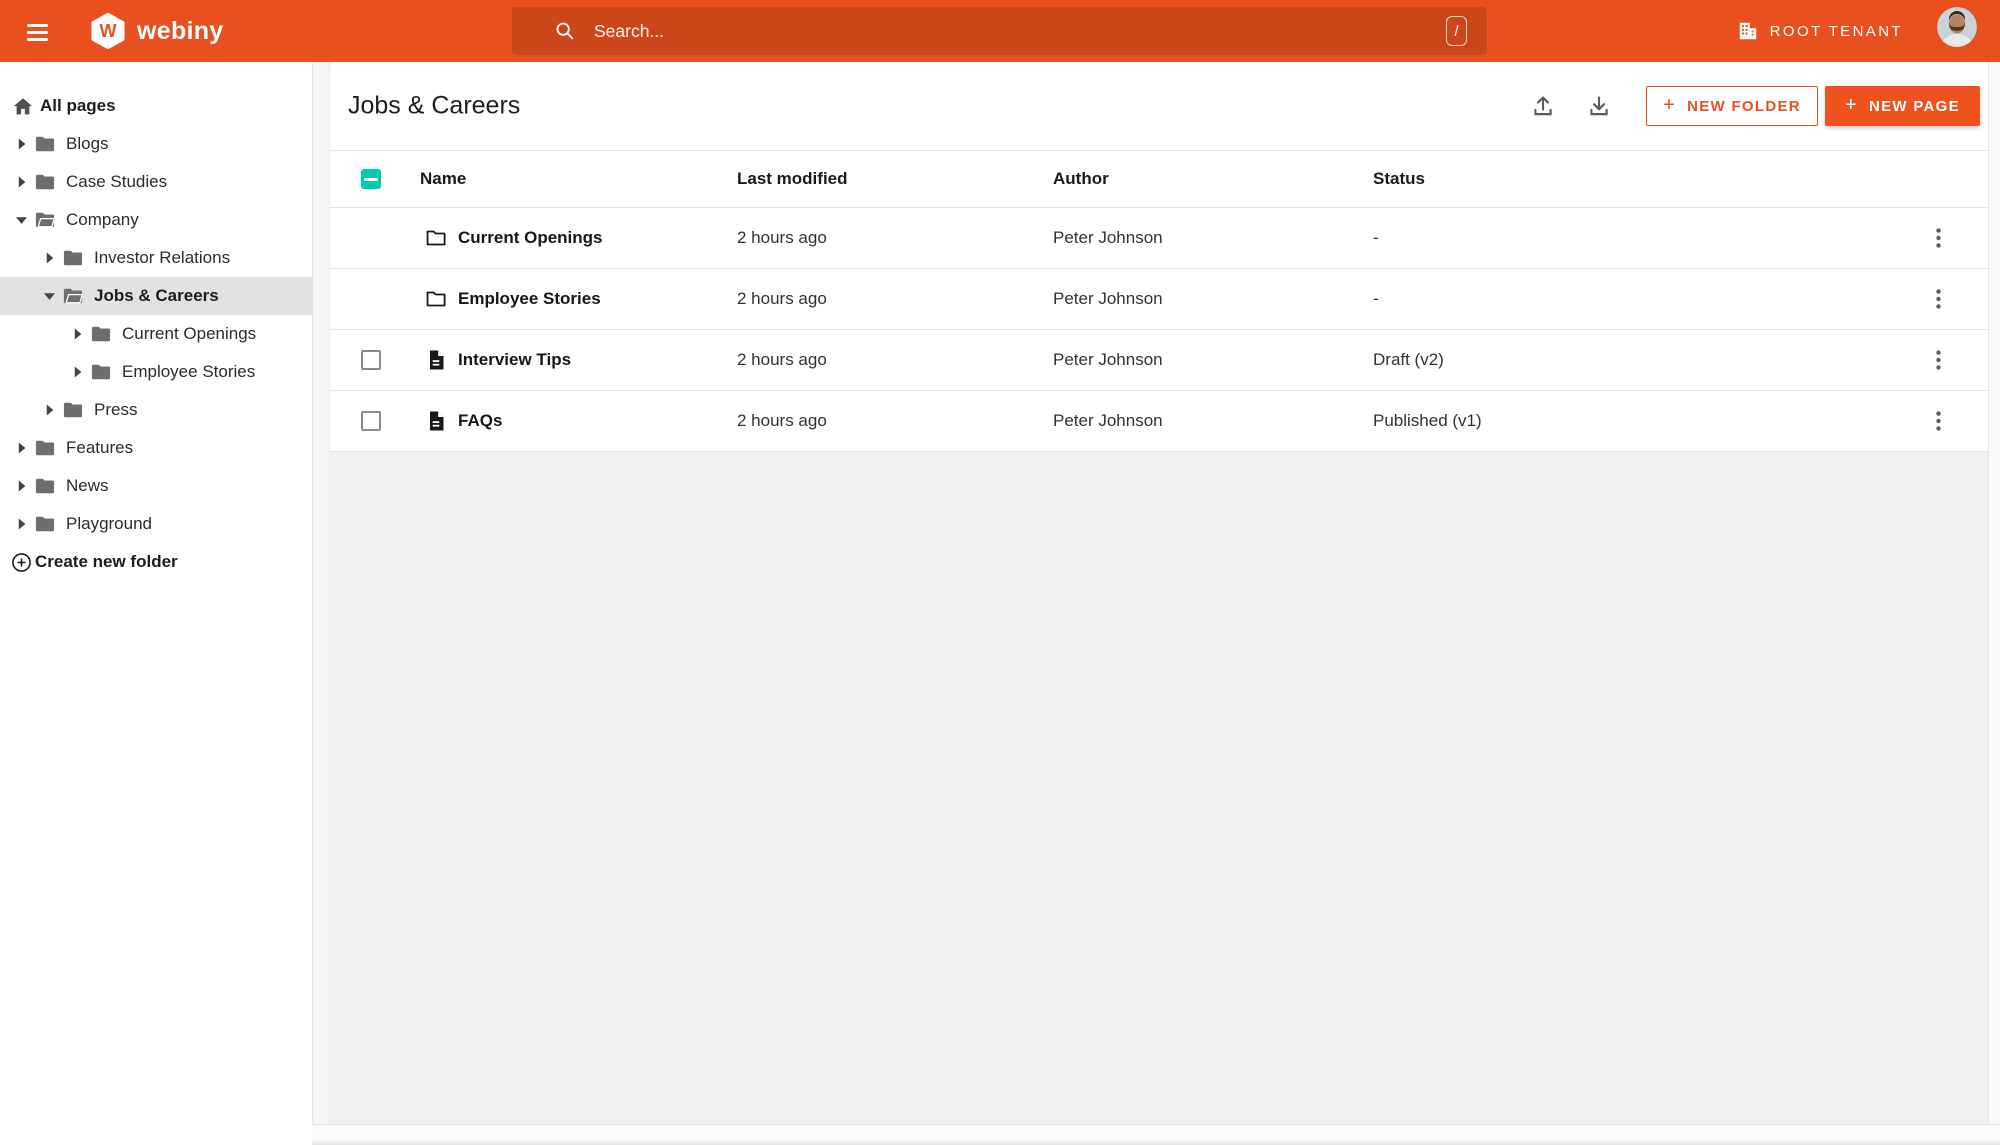  Describe the element at coordinates (37, 32) in the screenshot. I see `hamburger-menu-button` at that location.